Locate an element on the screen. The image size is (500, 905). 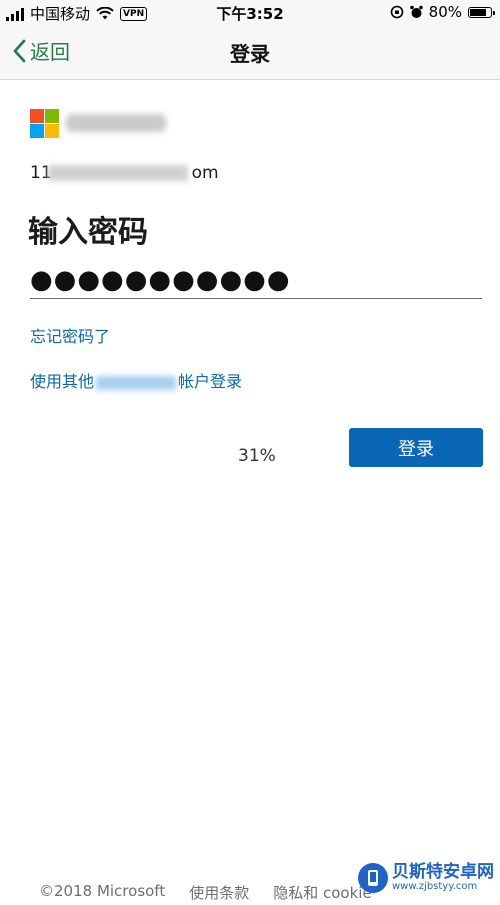
sign-in-button: 登录 is located at coordinates (416, 447).